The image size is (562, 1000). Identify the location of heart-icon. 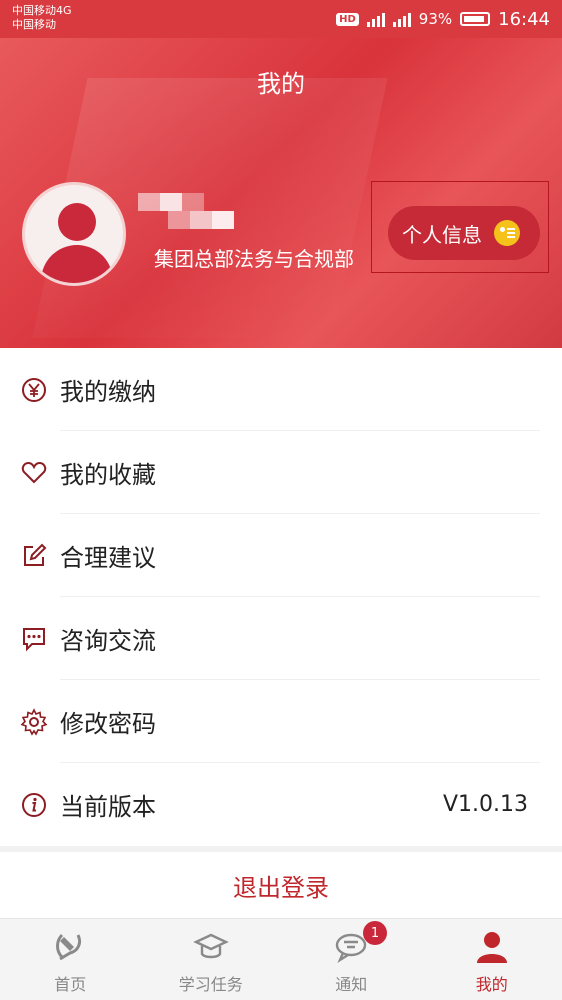
(34, 472).